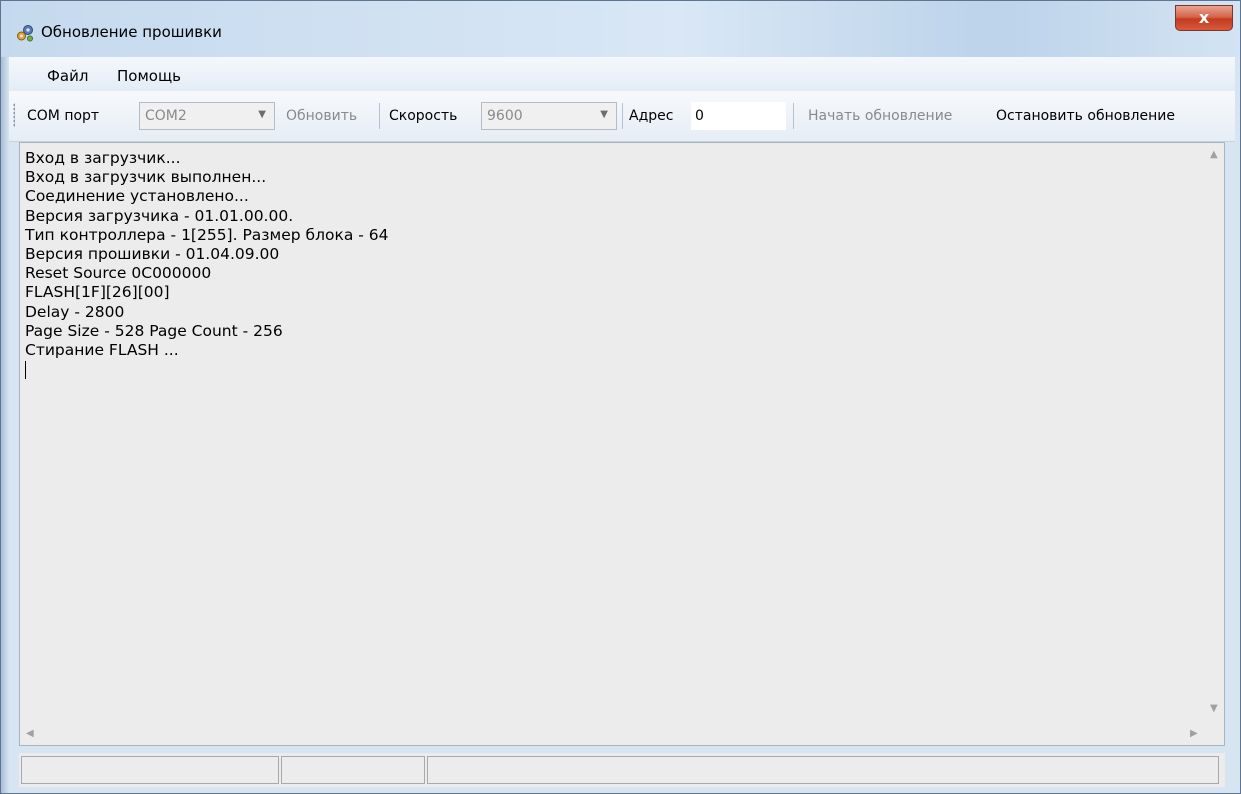 This screenshot has width=1241, height=794. Describe the element at coordinates (622, 74) in the screenshot. I see `menu-bar: Файл Помощь` at that location.